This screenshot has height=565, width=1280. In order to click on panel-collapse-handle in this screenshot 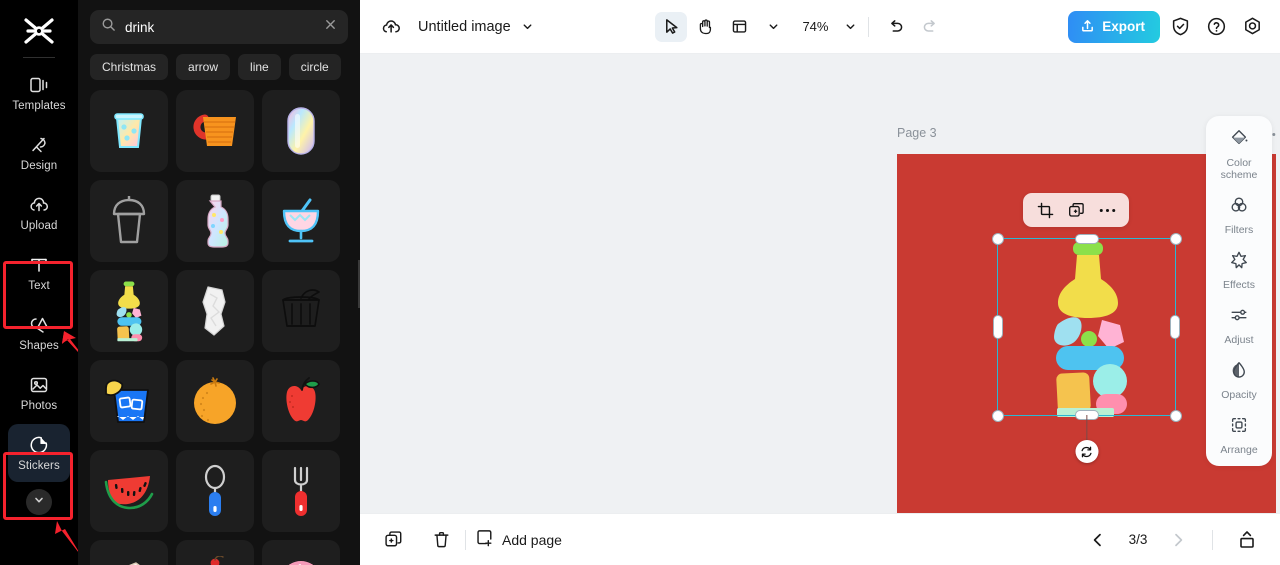, I will do `click(359, 284)`.